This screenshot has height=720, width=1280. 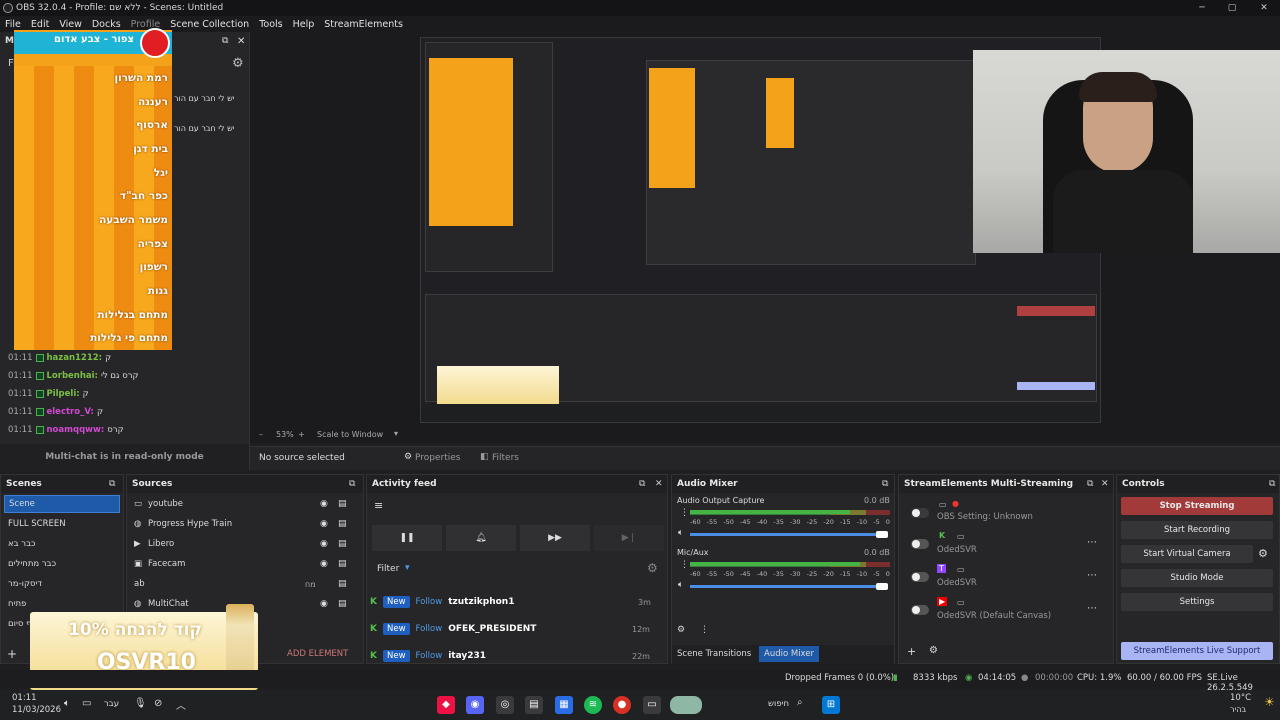 I want to click on pause-button: ❚❚, so click(x=407, y=538).